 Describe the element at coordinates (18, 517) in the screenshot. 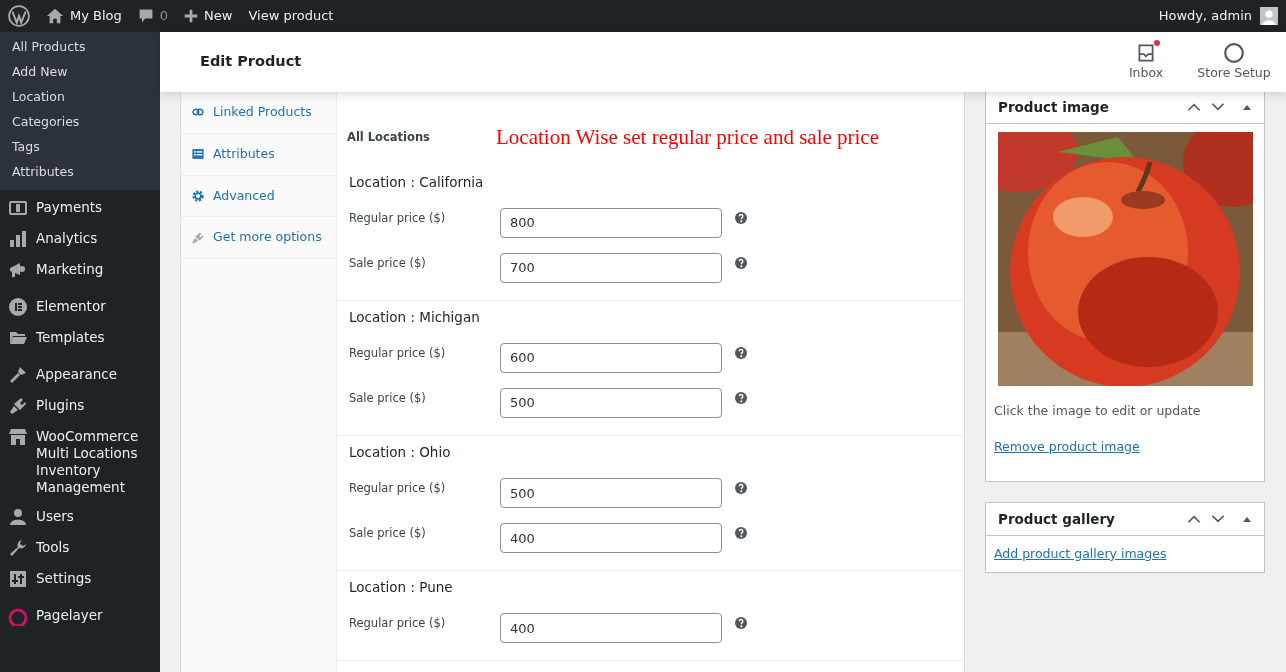

I see `user-icon` at that location.